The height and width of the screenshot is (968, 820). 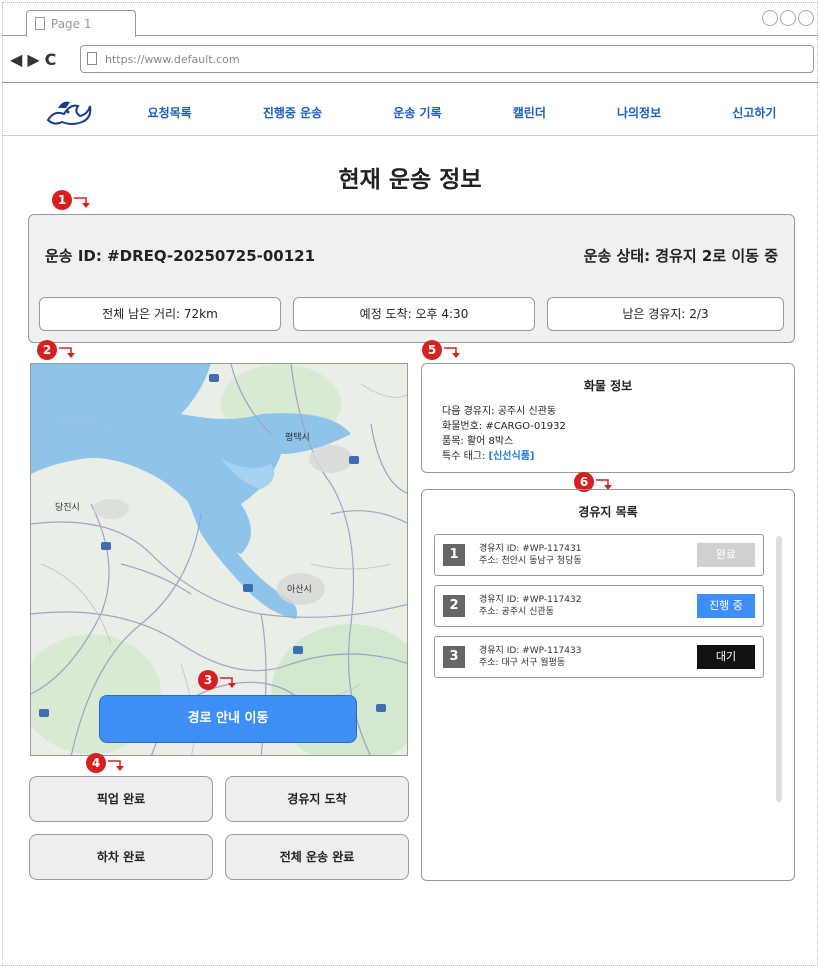 What do you see at coordinates (599, 555) in the screenshot?
I see `waypoint-card: 1 경유지 ID: #WP-117431 주소: 천안시 동남구 청당동 완료` at bounding box center [599, 555].